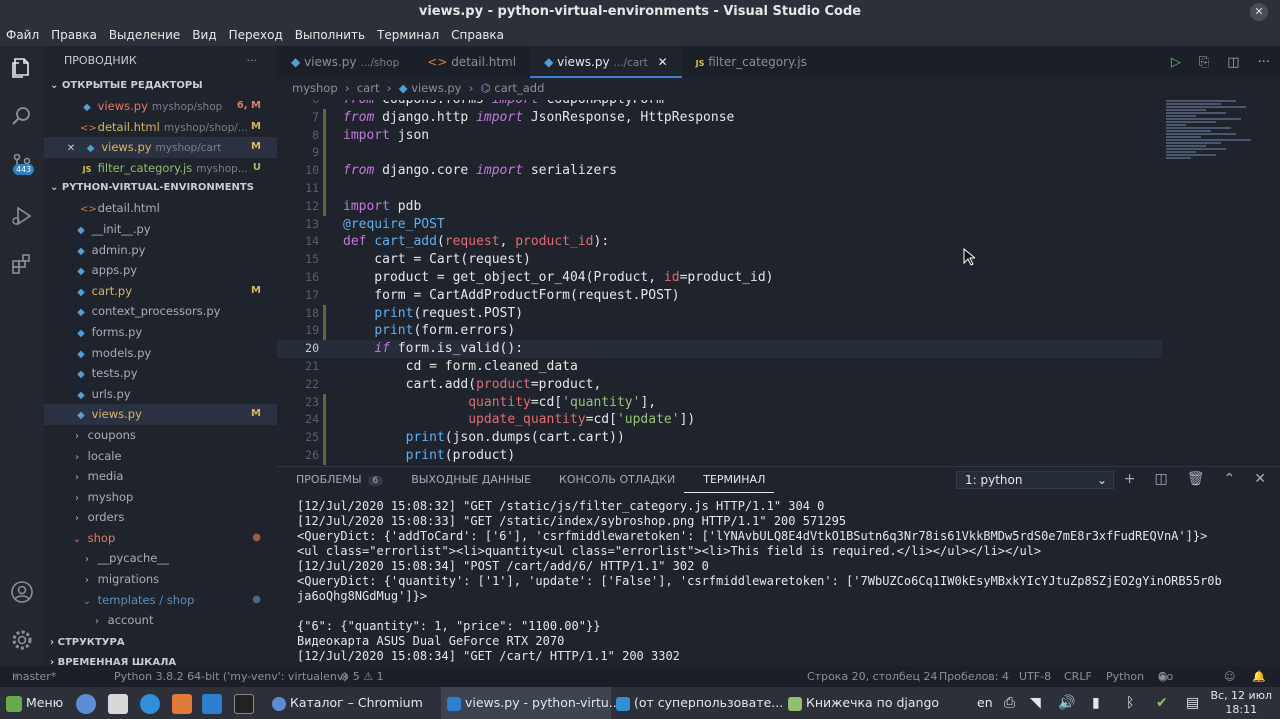 The image size is (1280, 719). Describe the element at coordinates (1216, 160) in the screenshot. I see `minimap` at that location.